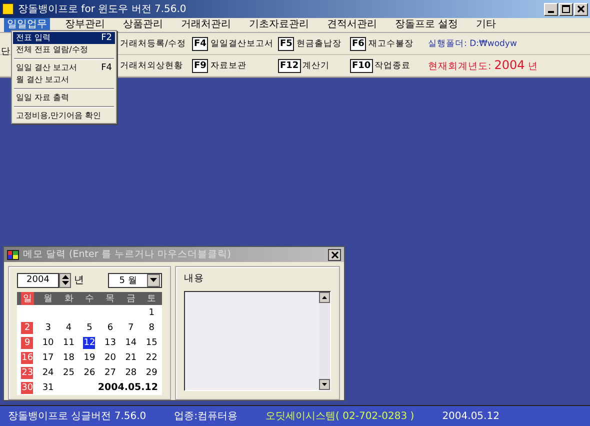 This screenshot has height=426, width=590. What do you see at coordinates (13, 255) in the screenshot?
I see `calendar-icon` at bounding box center [13, 255].